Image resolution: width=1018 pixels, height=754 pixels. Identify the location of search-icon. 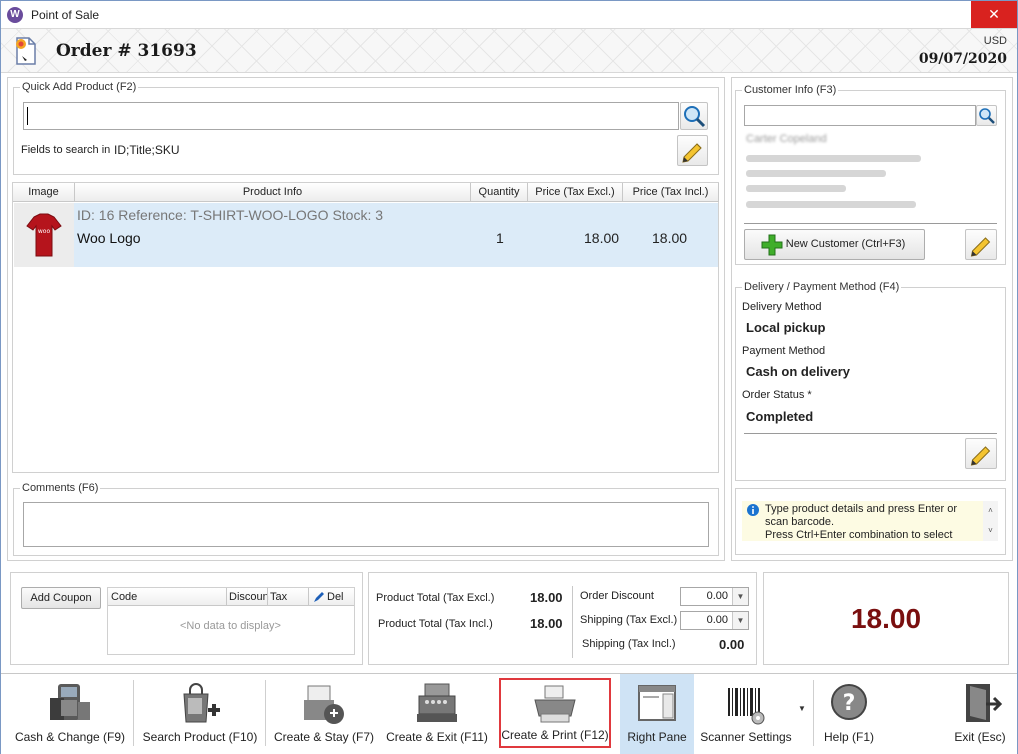
(695, 117).